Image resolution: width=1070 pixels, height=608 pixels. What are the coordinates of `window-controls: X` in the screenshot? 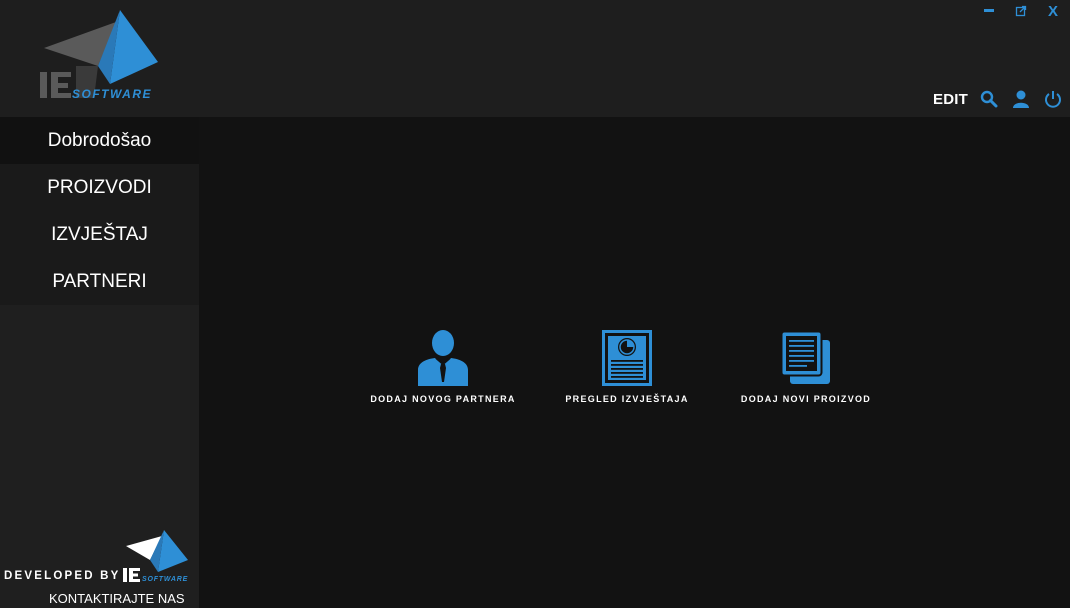 It's located at (1021, 11).